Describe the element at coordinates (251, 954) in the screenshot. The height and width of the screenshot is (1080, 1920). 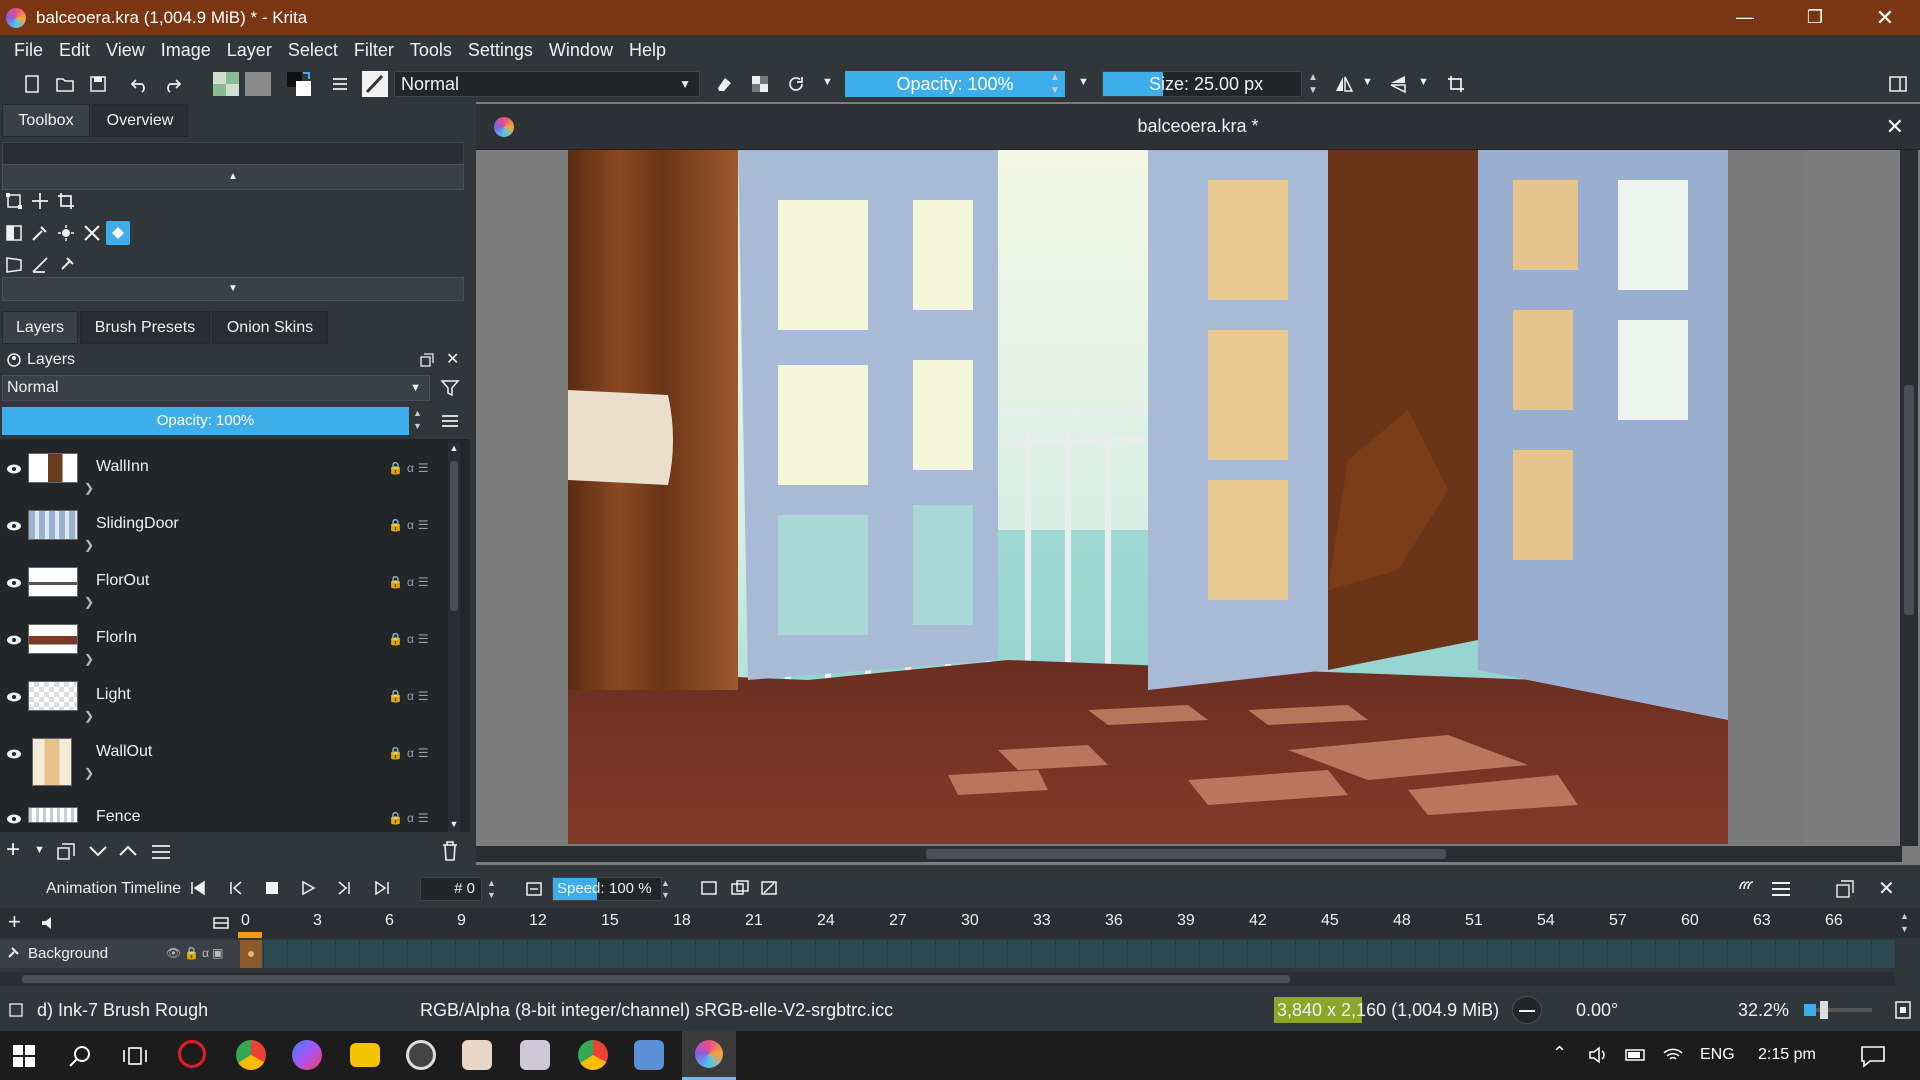
I see `keyframe-cell` at that location.